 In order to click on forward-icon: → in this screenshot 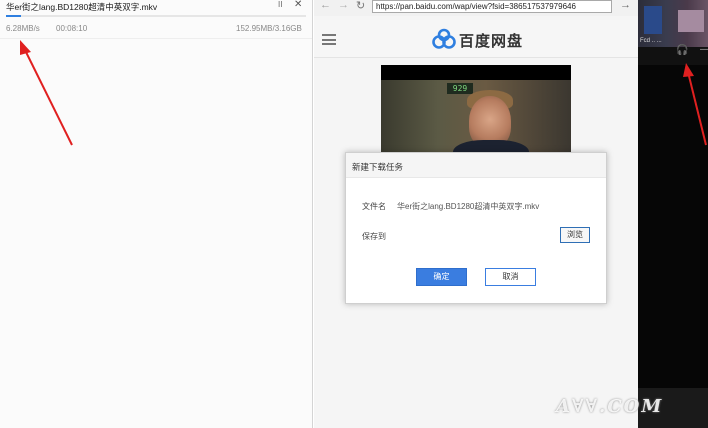, I will do `click(343, 5)`.